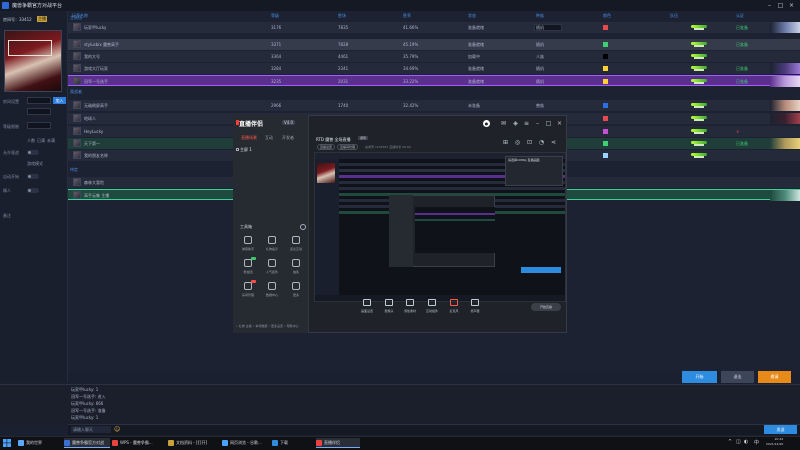 The image size is (800, 450). I want to click on danmu-tool: 弹幕助手, so click(248, 245).